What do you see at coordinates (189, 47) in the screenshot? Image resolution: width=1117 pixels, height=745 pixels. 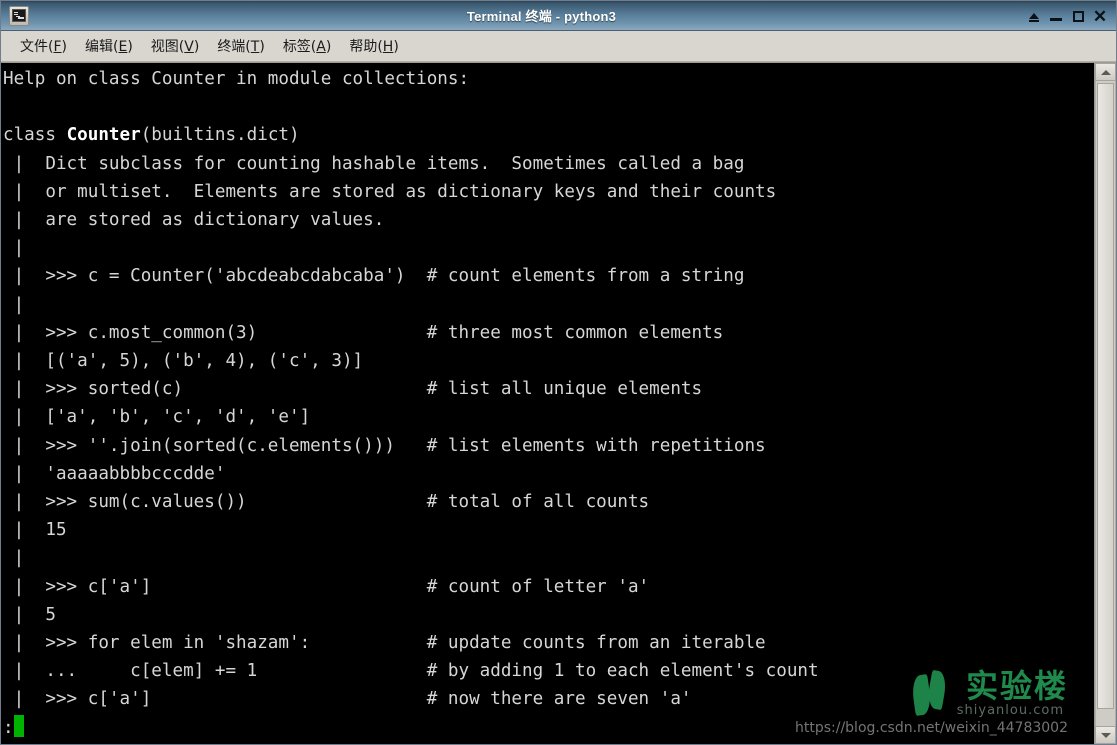 I see `menu-item-accelerator: V` at bounding box center [189, 47].